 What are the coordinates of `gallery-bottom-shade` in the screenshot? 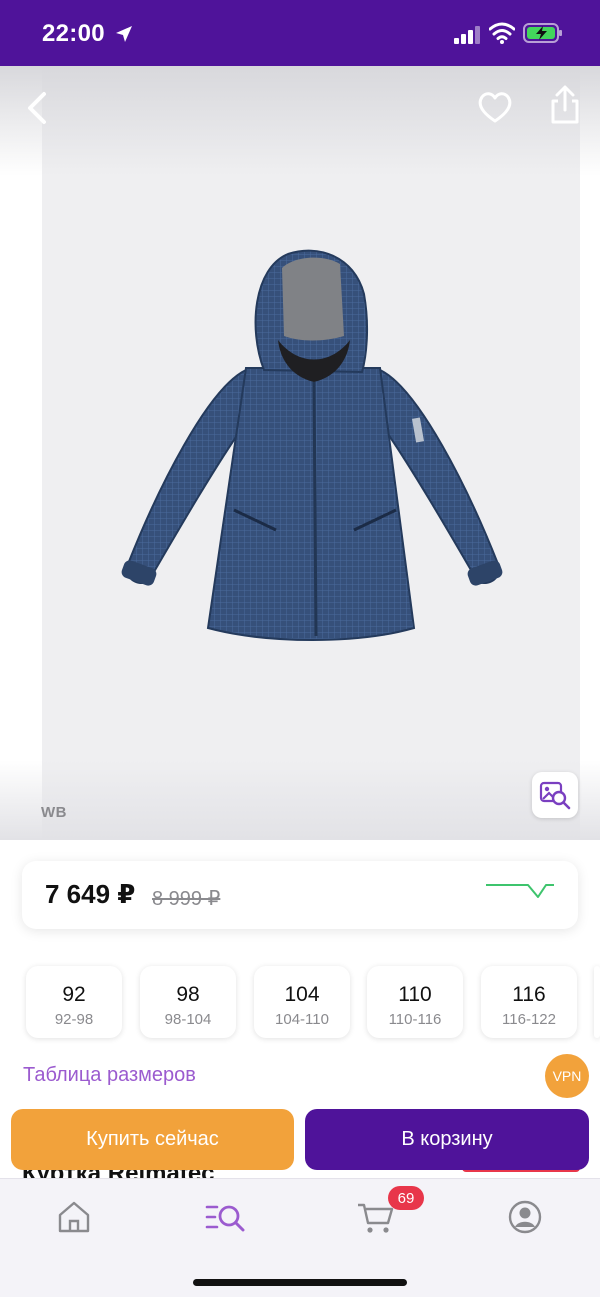 It's located at (300, 800).